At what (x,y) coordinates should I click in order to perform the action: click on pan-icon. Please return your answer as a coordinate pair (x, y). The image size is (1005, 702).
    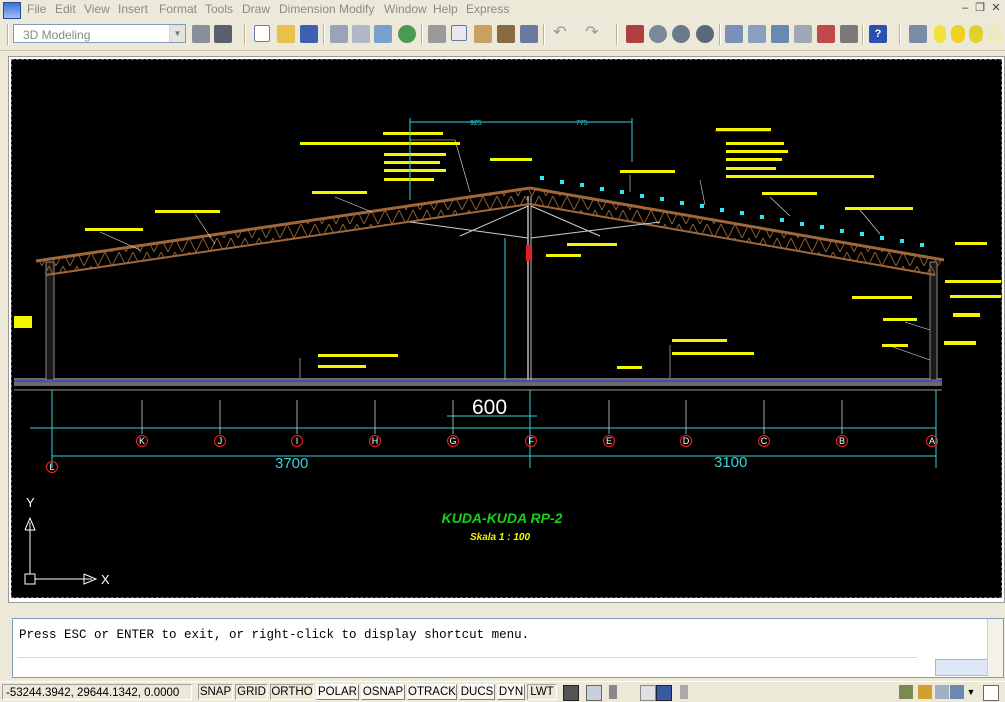
    Looking at the image, I should click on (635, 34).